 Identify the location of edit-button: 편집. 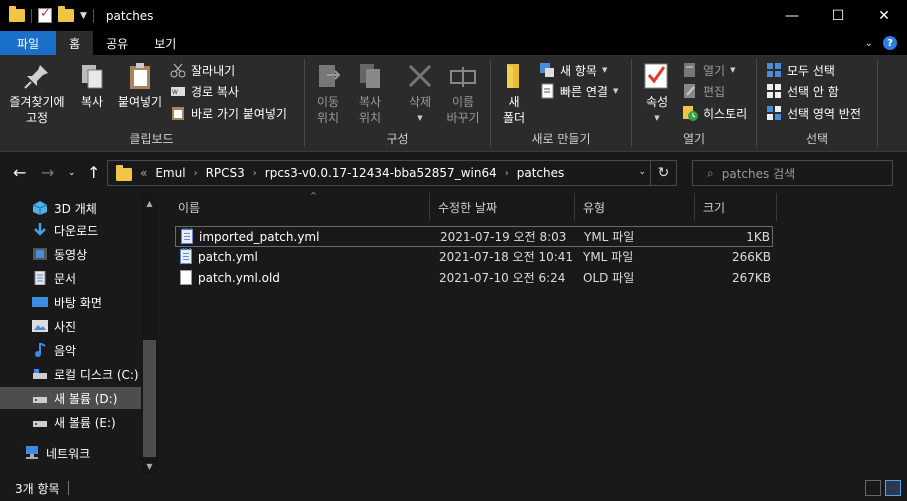
(703, 91).